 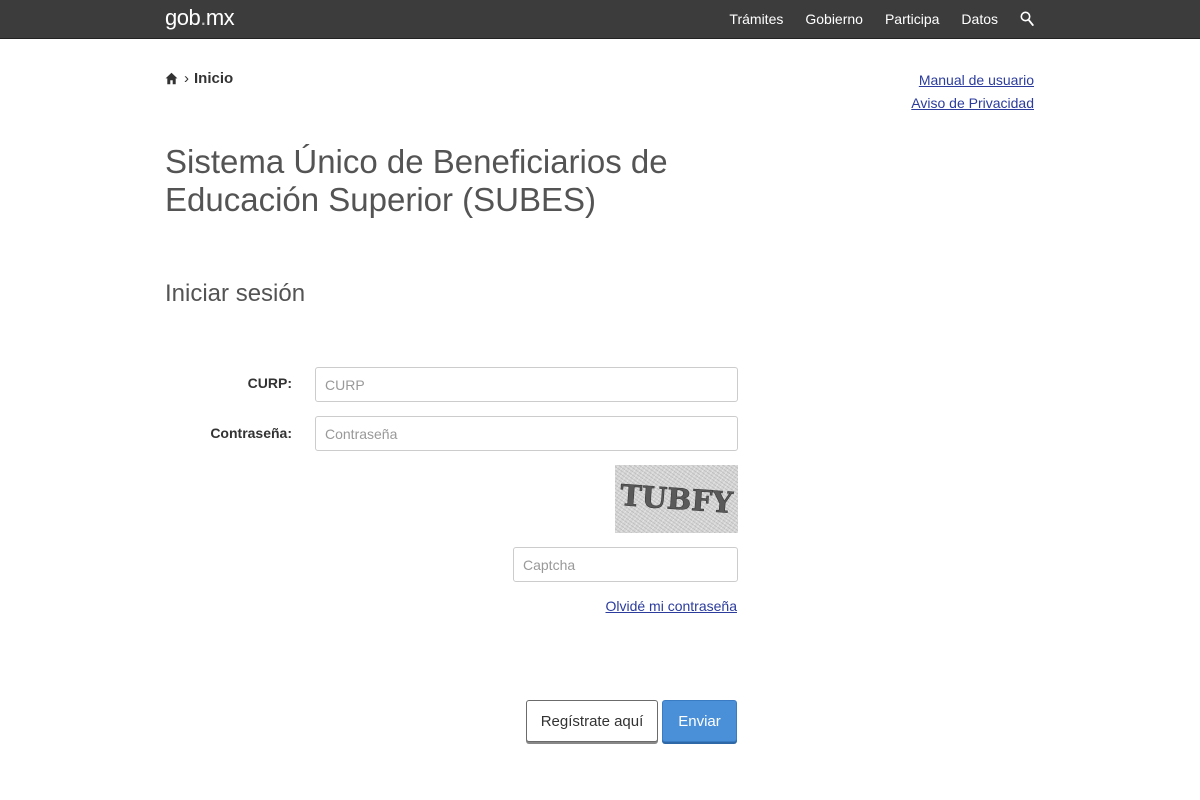 What do you see at coordinates (756, 19) in the screenshot?
I see `nav-tramites: Trámites` at bounding box center [756, 19].